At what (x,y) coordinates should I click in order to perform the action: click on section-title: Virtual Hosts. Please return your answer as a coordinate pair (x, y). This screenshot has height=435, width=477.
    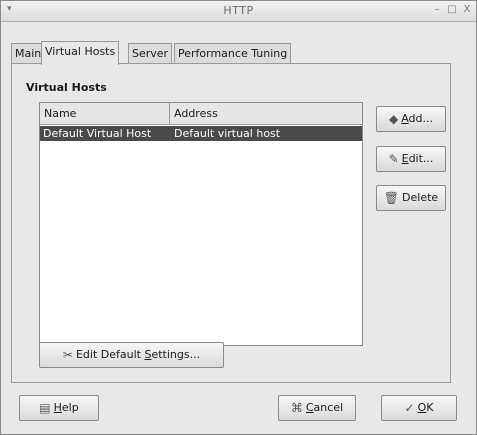
    Looking at the image, I should click on (66, 87).